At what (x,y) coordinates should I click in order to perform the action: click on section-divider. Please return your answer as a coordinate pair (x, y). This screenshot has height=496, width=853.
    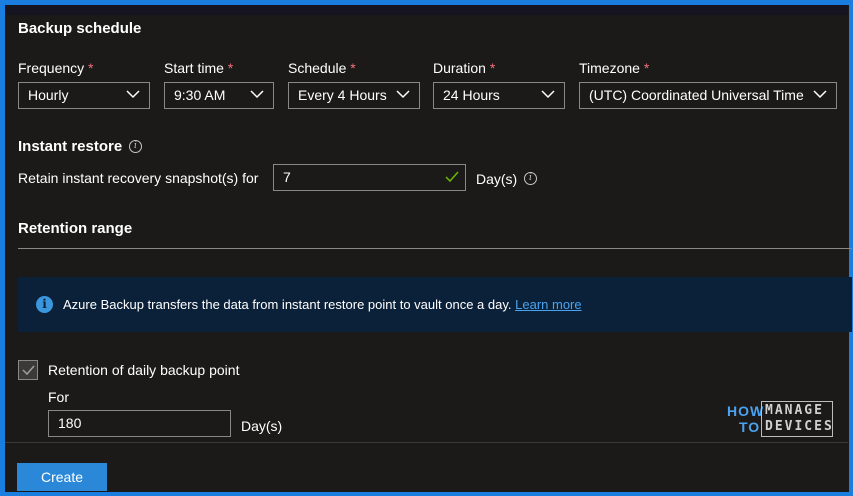
    Looking at the image, I should click on (435, 248).